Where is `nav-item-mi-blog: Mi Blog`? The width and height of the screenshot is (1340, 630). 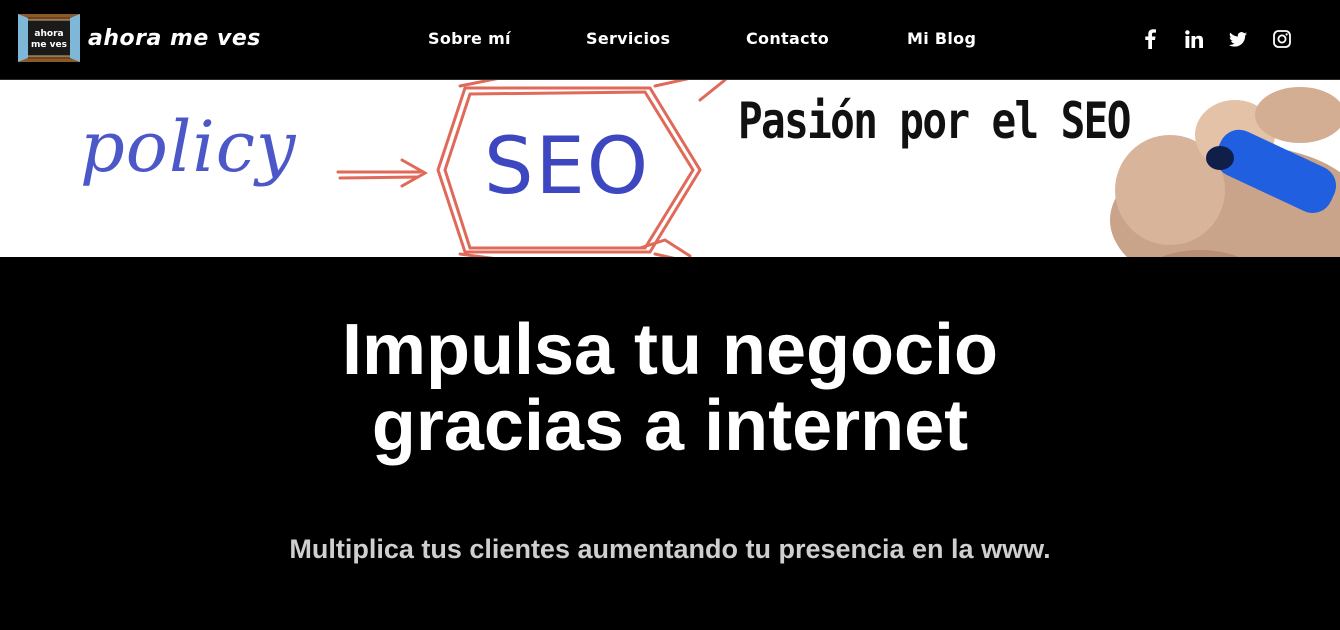 nav-item-mi-blog: Mi Blog is located at coordinates (941, 38).